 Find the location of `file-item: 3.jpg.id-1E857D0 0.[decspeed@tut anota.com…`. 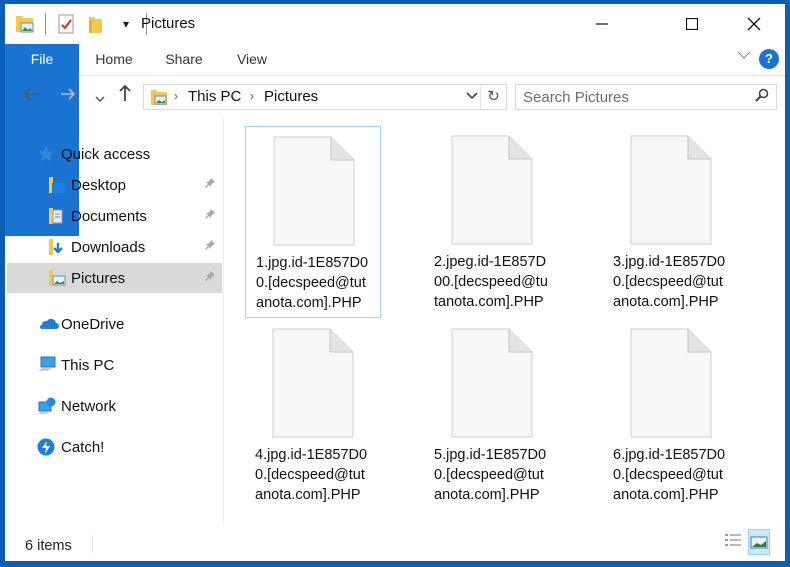

file-item: 3.jpg.id-1E857D0 0.[decspeed@tut anota.com… is located at coordinates (671, 222).